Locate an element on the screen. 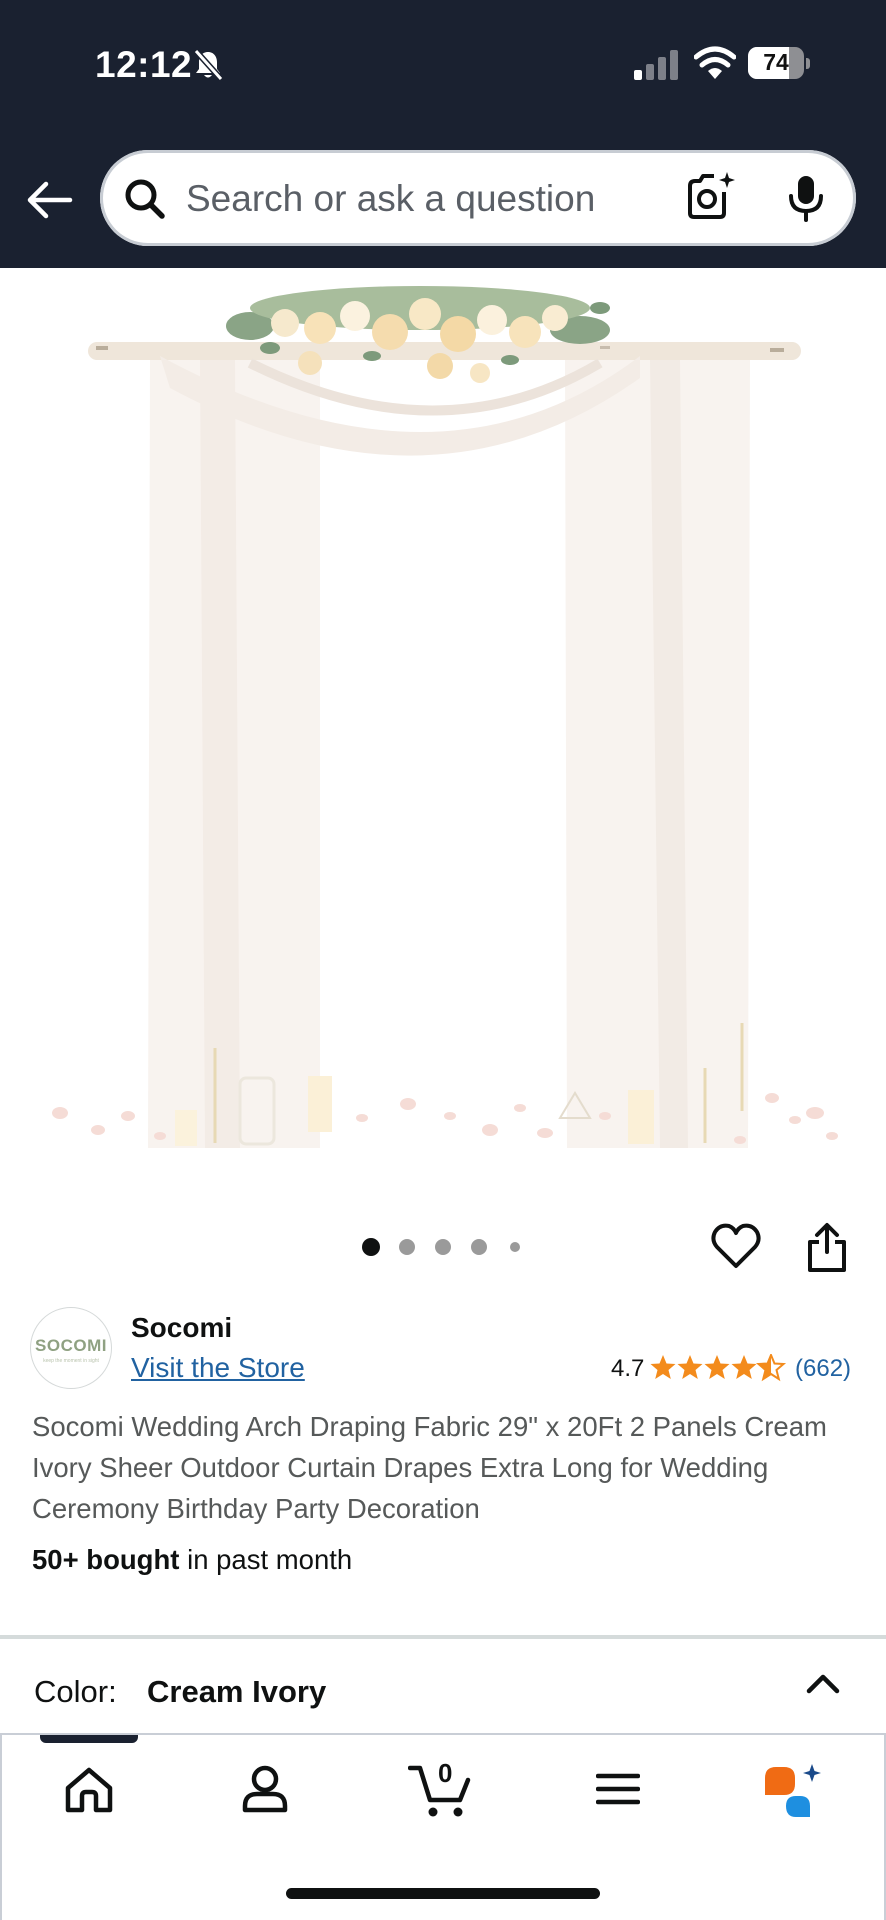  microphone-icon is located at coordinates (806, 198).